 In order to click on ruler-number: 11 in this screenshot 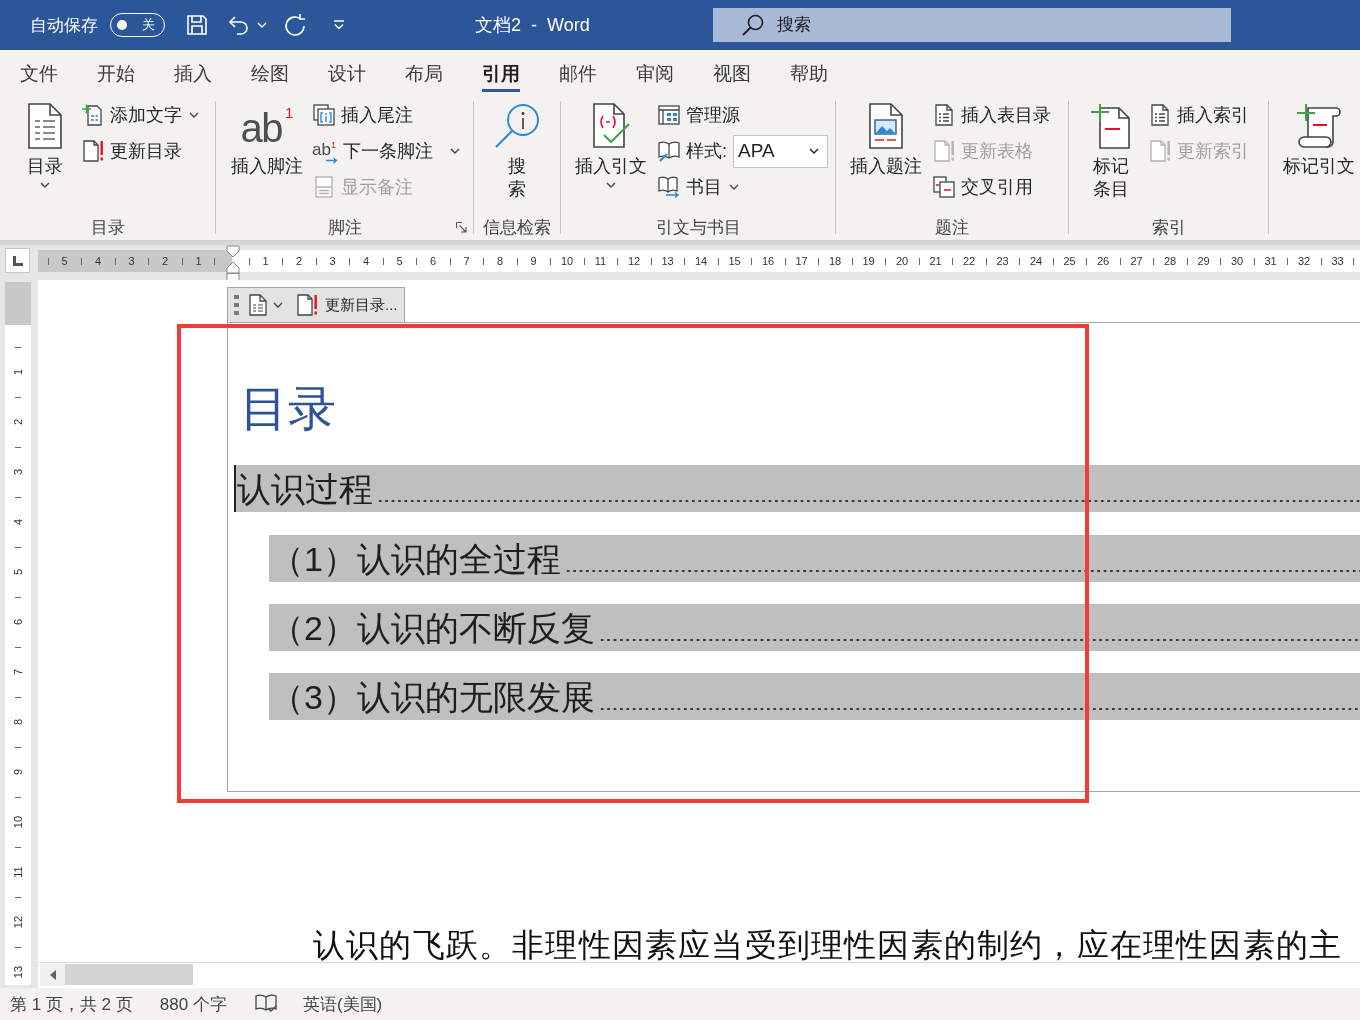, I will do `click(600, 261)`.